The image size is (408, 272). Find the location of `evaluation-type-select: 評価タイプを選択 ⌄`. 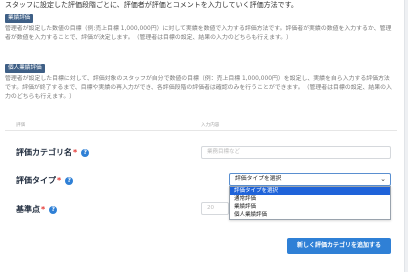

evaluation-type-select: 評価タイプを選択 ⌄ is located at coordinates (310, 179).